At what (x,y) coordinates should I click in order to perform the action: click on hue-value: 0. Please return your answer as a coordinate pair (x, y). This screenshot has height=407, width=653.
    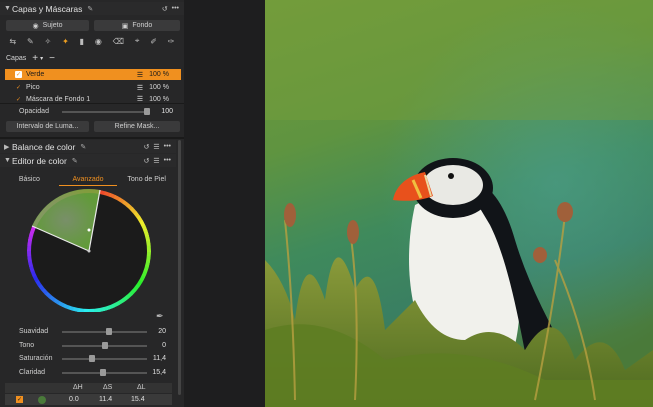
    Looking at the image, I should click on (164, 345).